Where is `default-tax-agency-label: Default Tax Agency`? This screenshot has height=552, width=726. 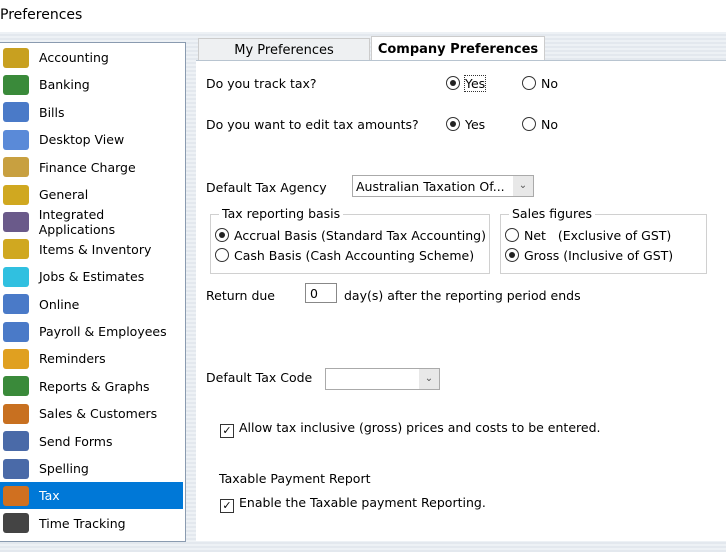 default-tax-agency-label: Default Tax Agency is located at coordinates (266, 187).